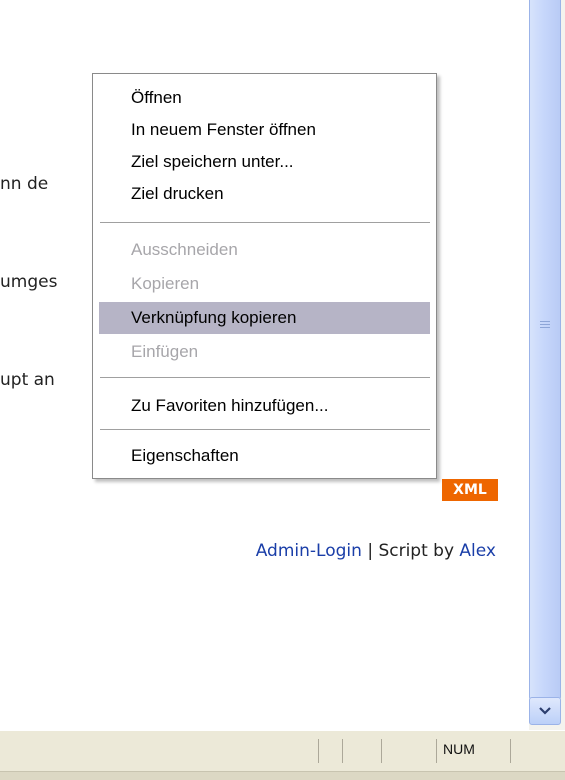 The image size is (565, 780). I want to click on menu-item-open-new-window: In neuem Fenster öffnen, so click(264, 130).